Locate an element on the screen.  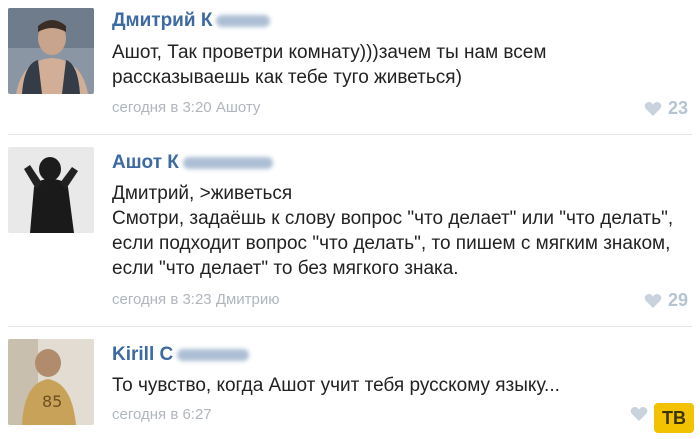
svg-text: 85 is located at coordinates (52, 401).